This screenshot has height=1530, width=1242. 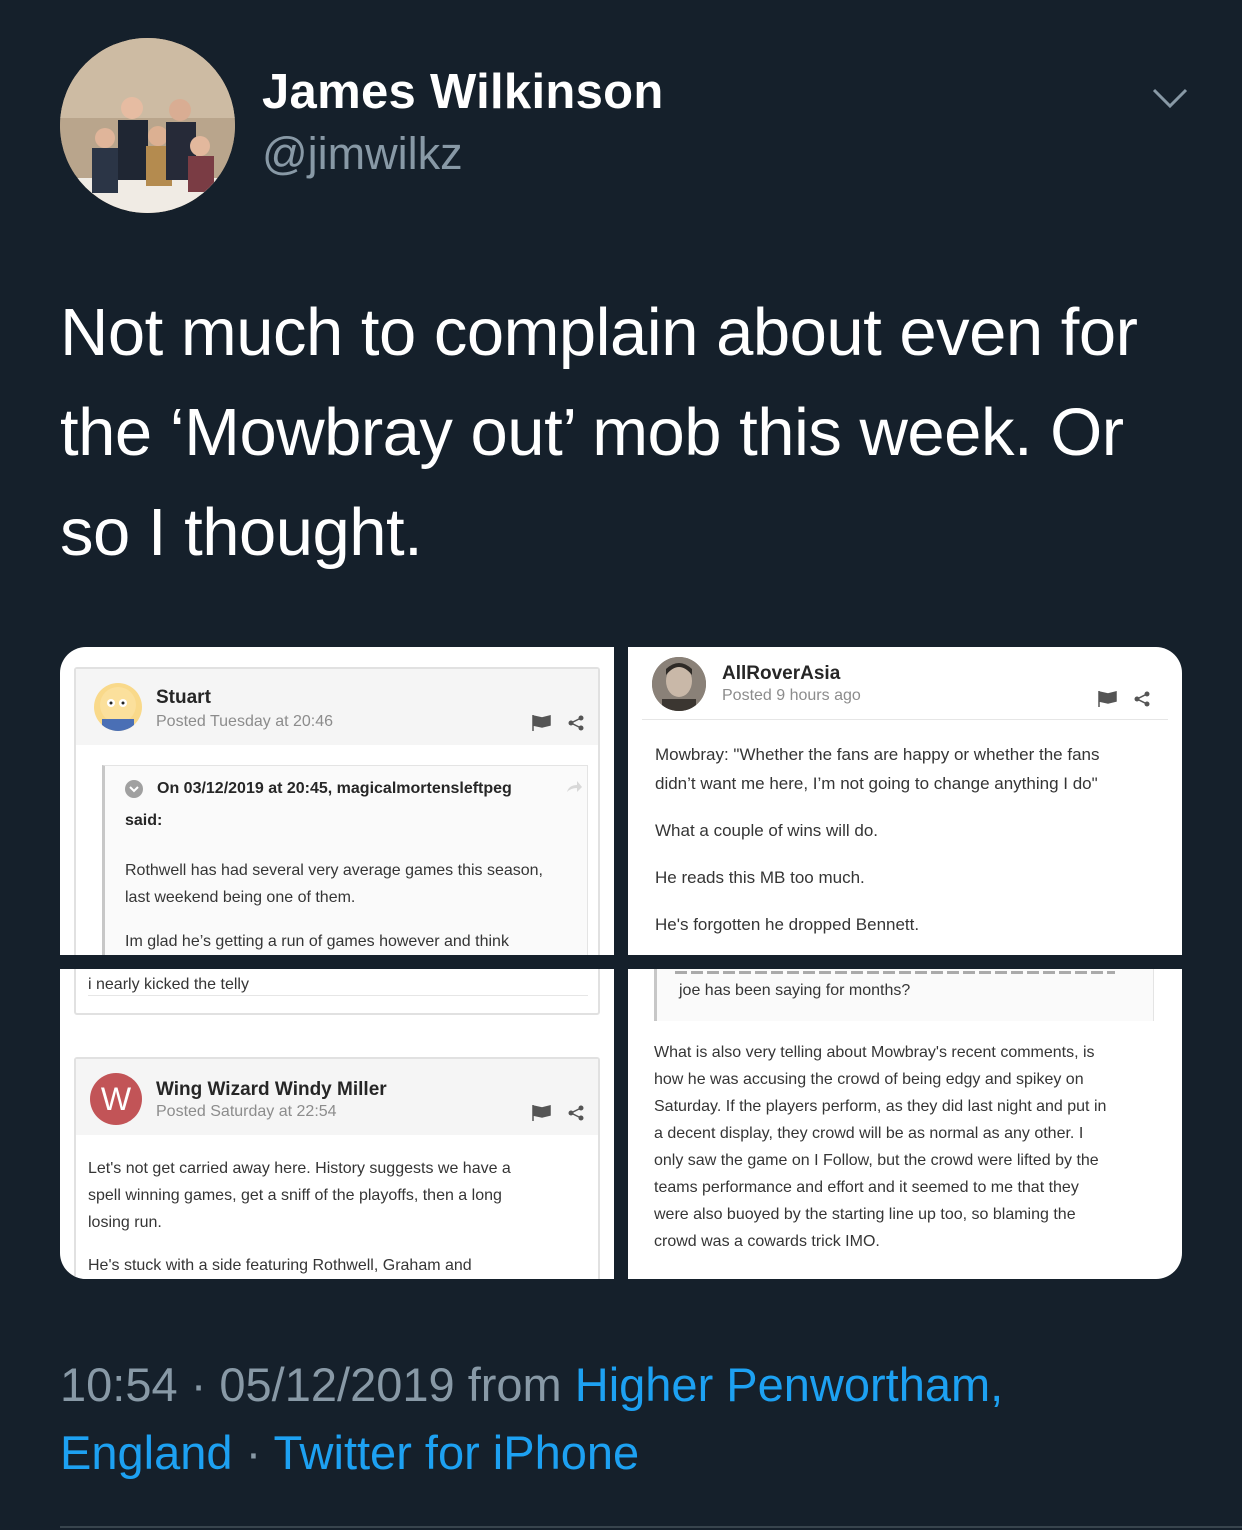 I want to click on location-link: Higher Penwortham,, so click(x=789, y=1384).